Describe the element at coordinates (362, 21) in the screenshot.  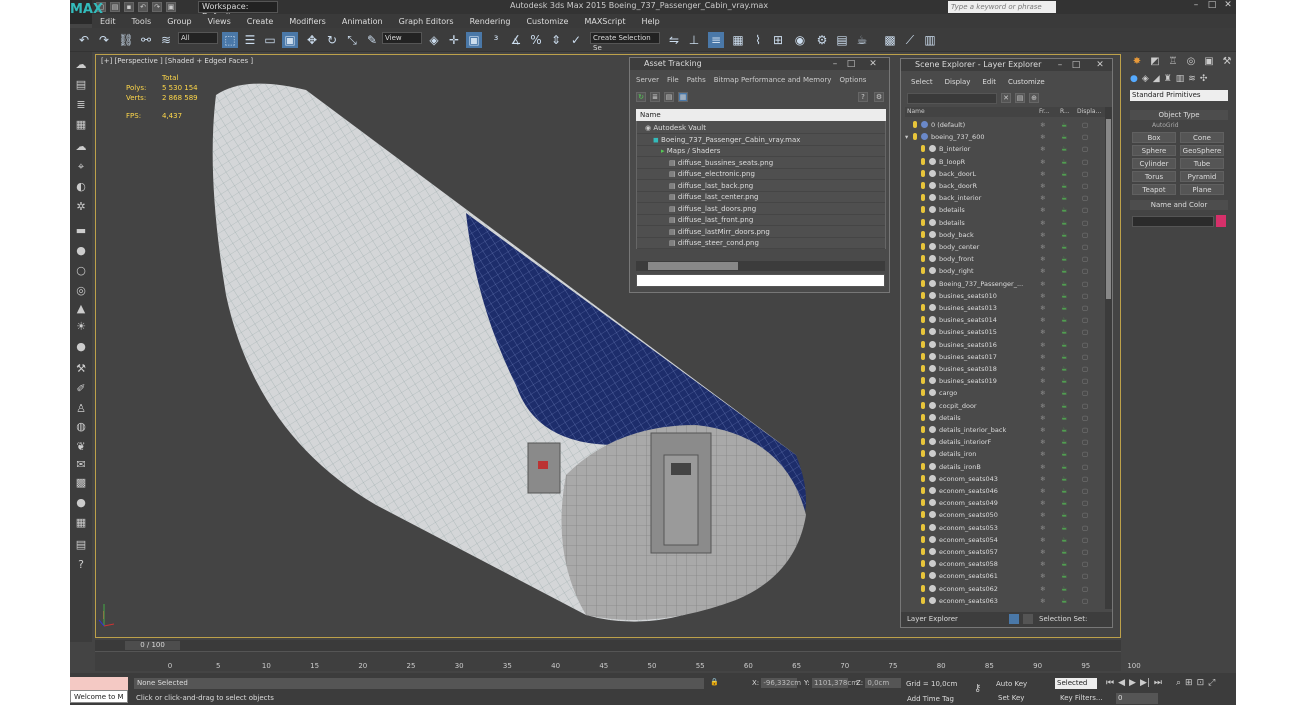
I see `menu-animation: Animation` at that location.